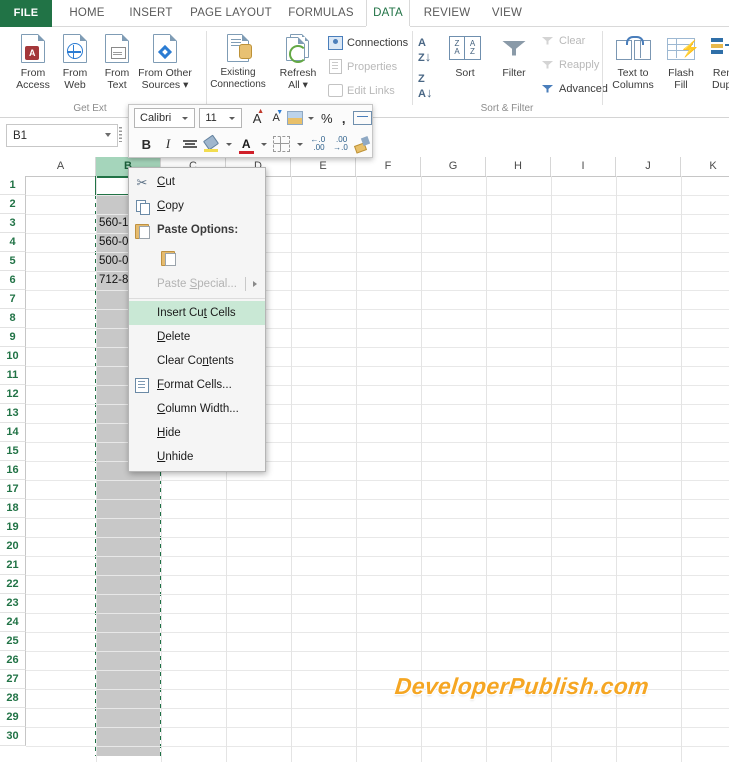  I want to click on row-header-1: 1, so click(13, 185).